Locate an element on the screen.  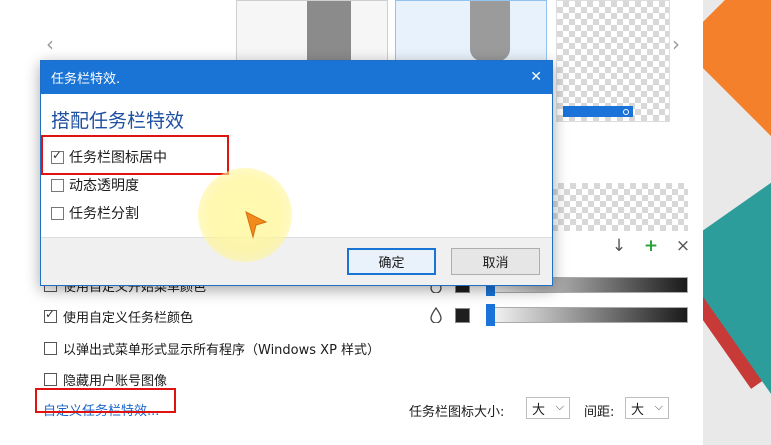
preview-search-bar is located at coordinates (598, 111).